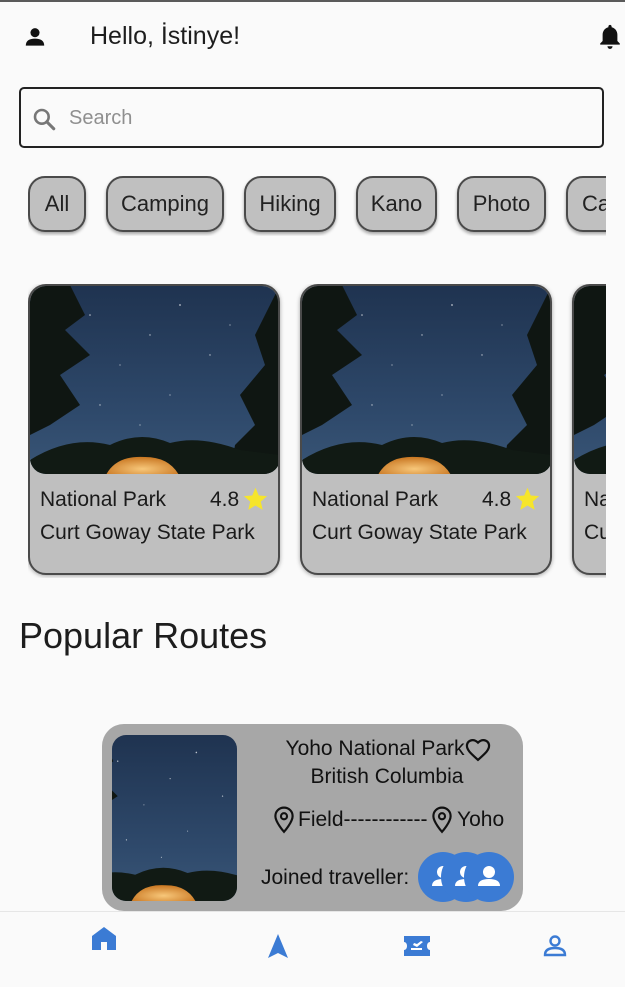 The image size is (625, 987). I want to click on place-type: Na, so click(595, 499).